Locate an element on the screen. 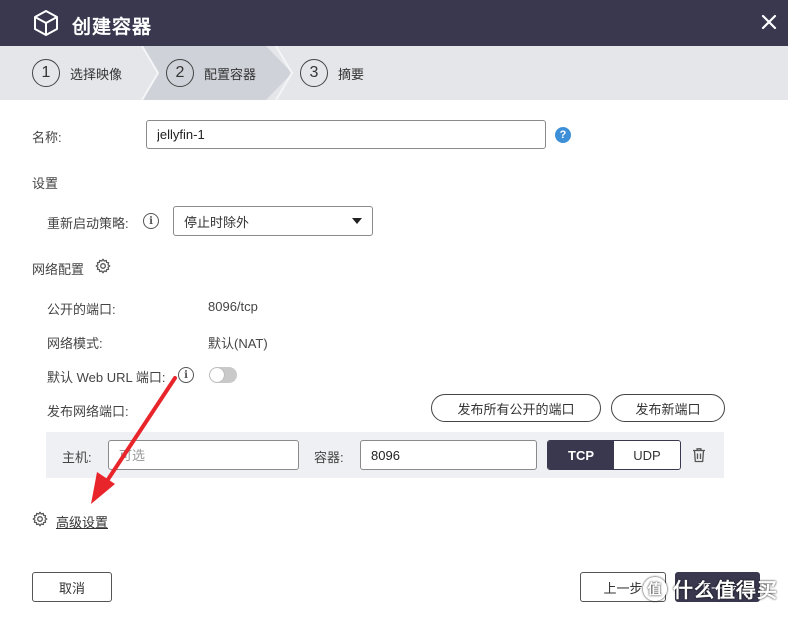 Image resolution: width=788 pixels, height=618 pixels. step-number: 2 is located at coordinates (180, 73).